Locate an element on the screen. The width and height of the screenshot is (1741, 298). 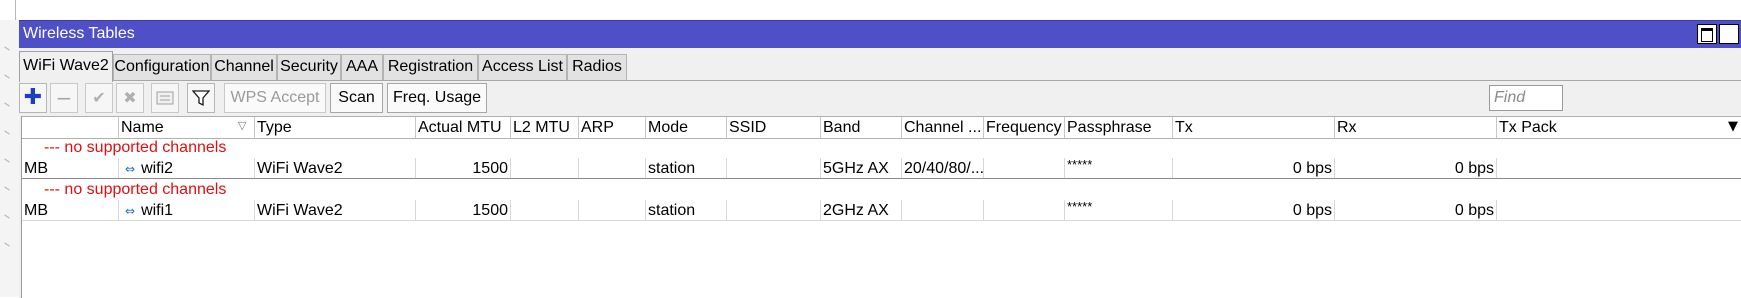
wps-accept-button: WPS Accept is located at coordinates (275, 98).